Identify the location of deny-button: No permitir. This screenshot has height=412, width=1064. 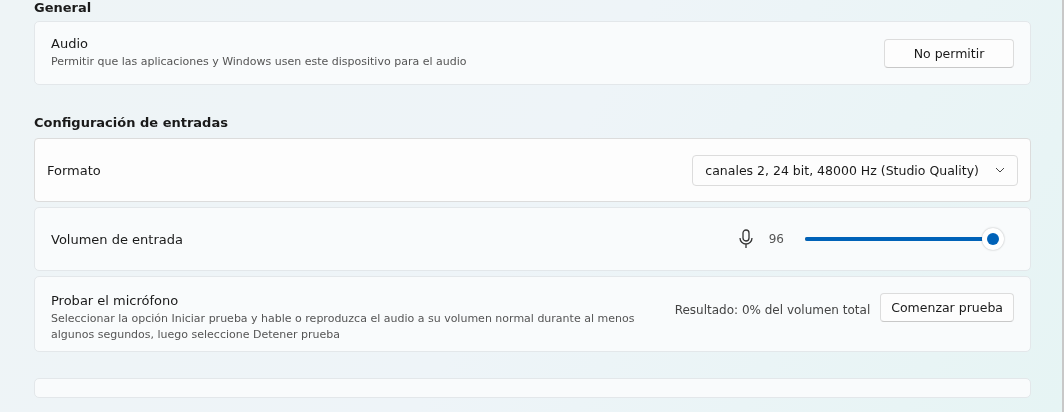
(949, 53).